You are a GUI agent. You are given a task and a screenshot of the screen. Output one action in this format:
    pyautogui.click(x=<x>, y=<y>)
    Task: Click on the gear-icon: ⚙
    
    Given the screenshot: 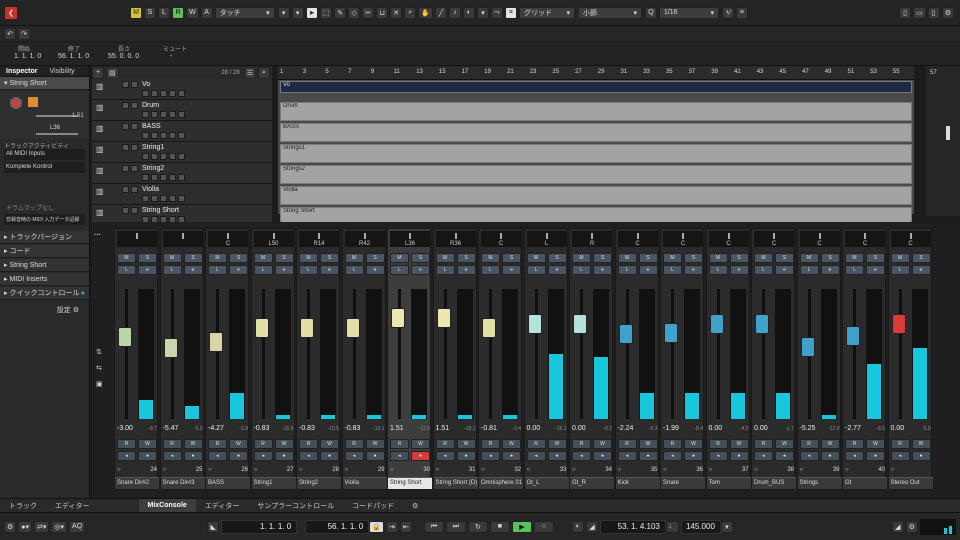 What is the action you would take?
    pyautogui.click(x=415, y=506)
    